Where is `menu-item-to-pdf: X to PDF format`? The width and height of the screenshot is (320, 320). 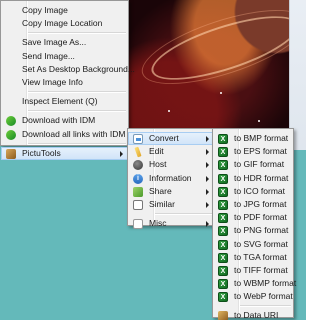 menu-item-to-pdf: X to PDF format is located at coordinates (253, 217).